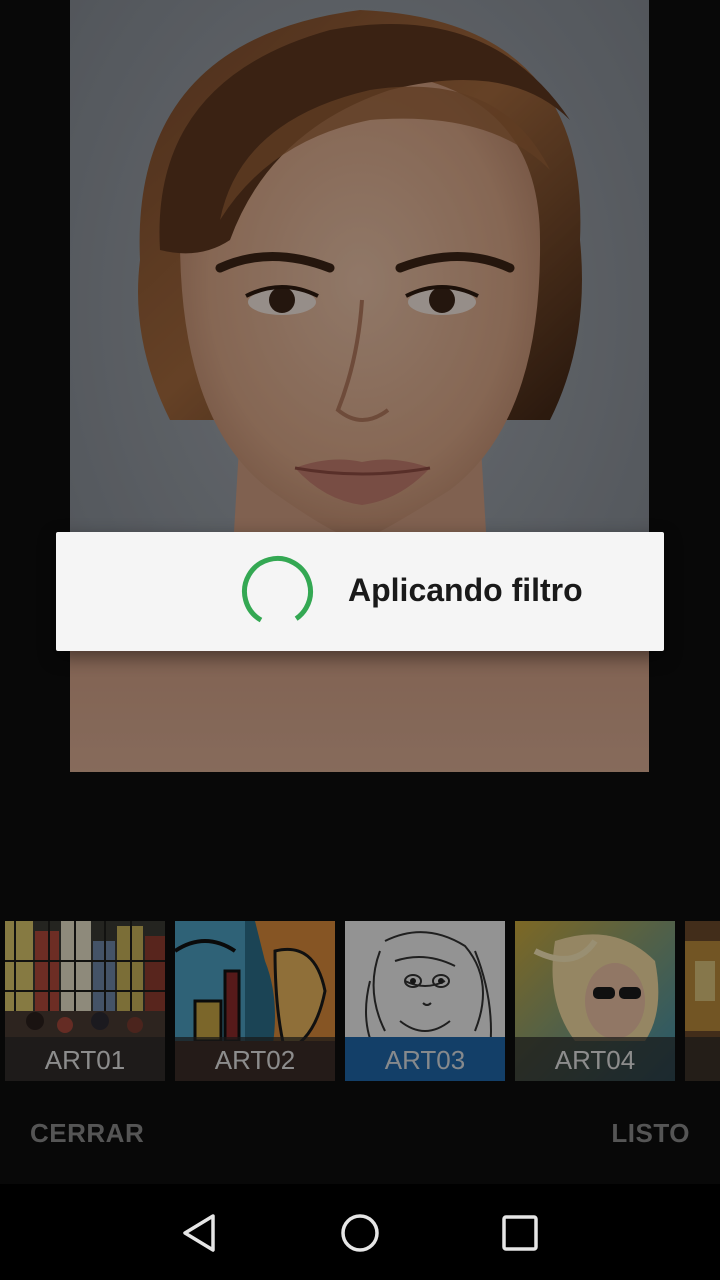  I want to click on home-circle-icon, so click(360, 1233).